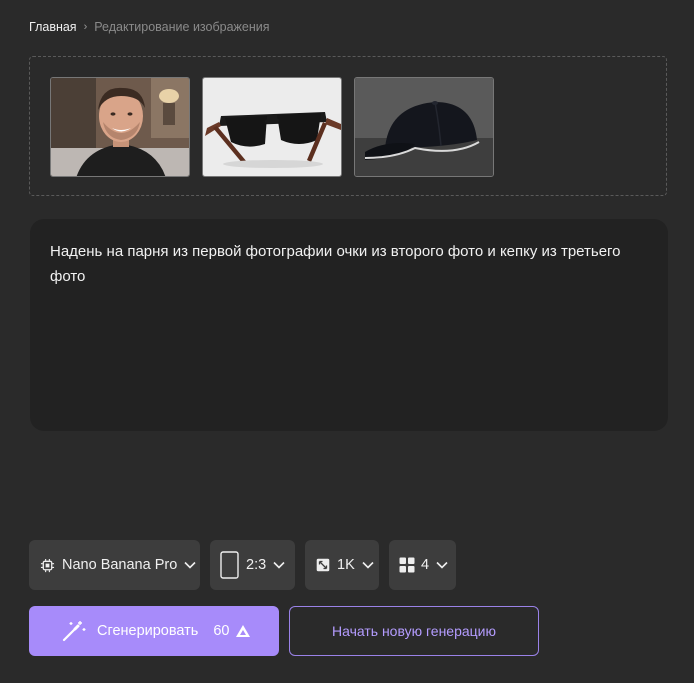 This screenshot has height=683, width=694. What do you see at coordinates (256, 565) in the screenshot?
I see `aspect-ratio-label: 2:3` at bounding box center [256, 565].